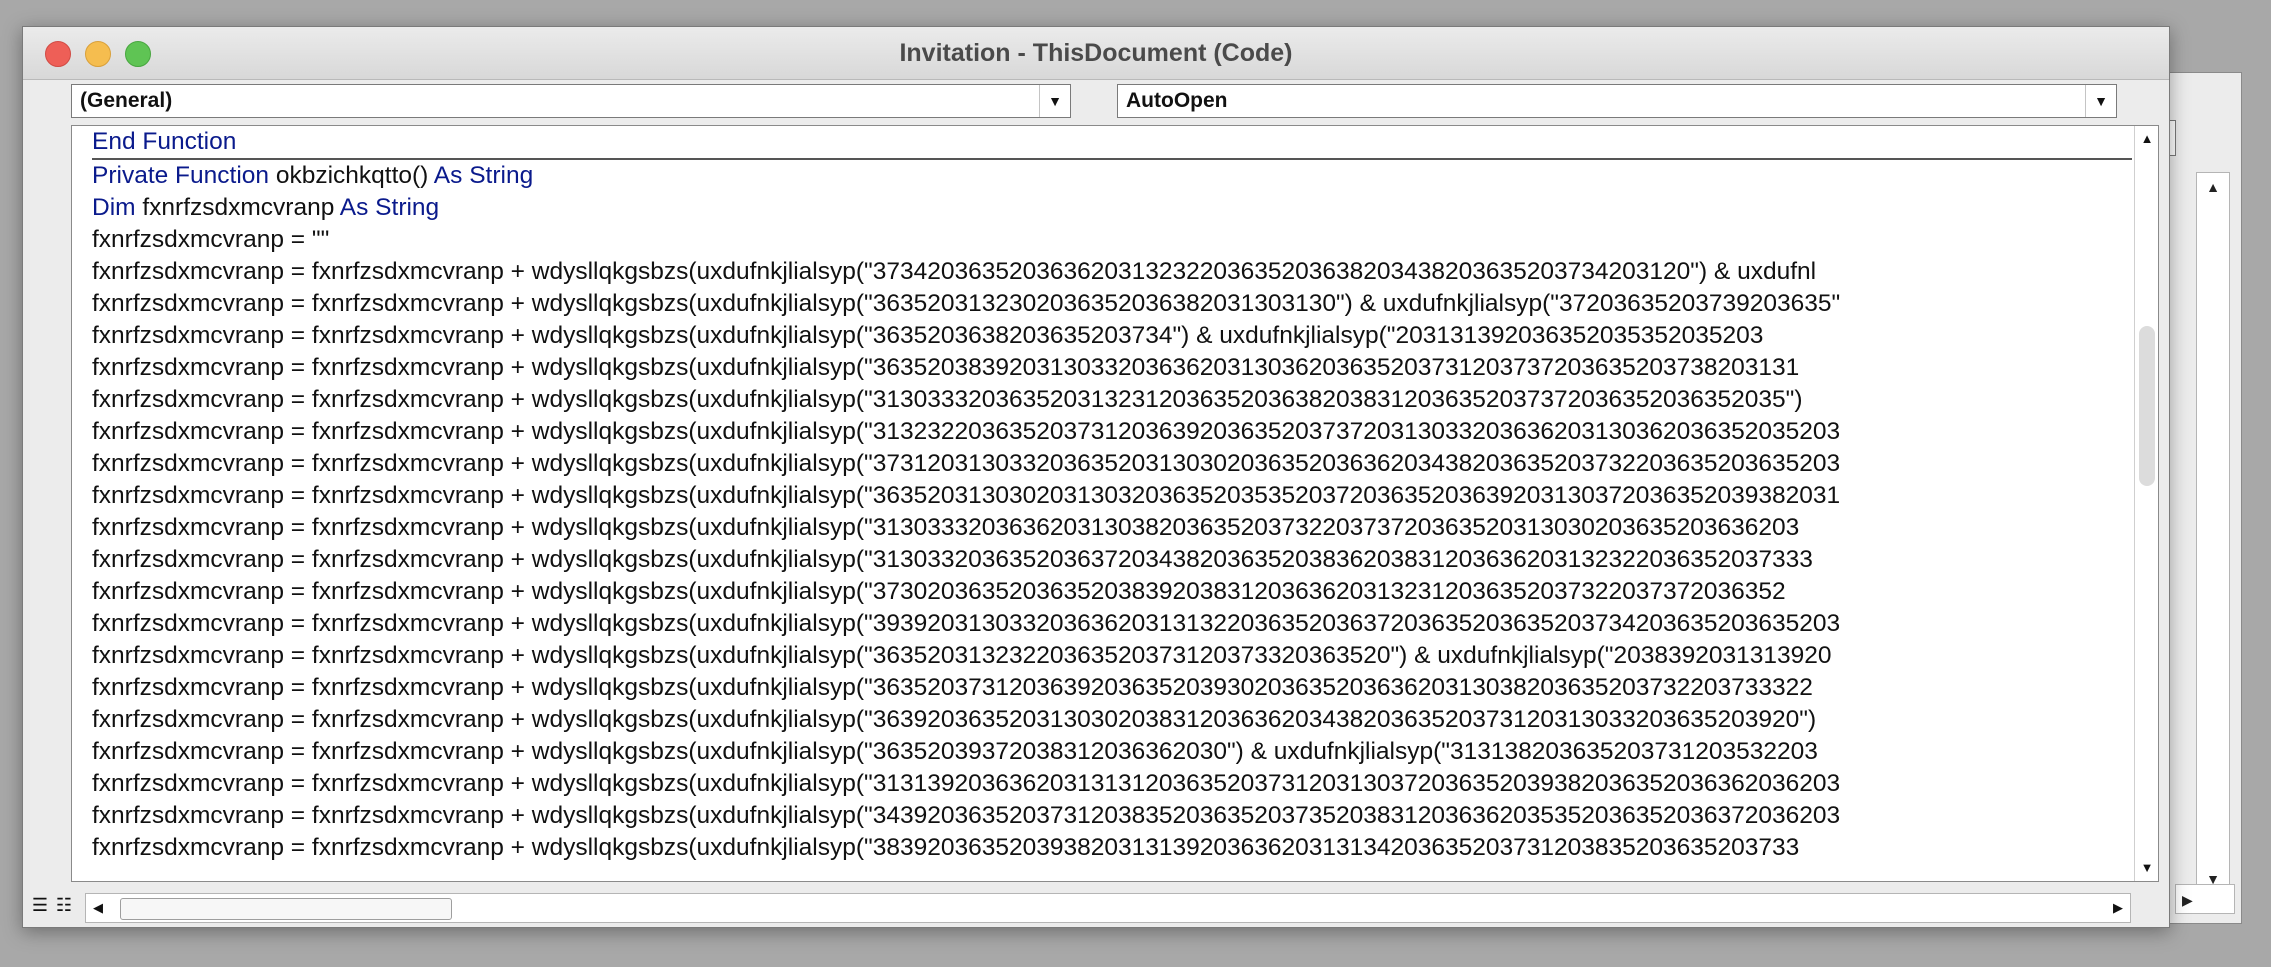  Describe the element at coordinates (1177, 100) in the screenshot. I see `procedure-dropdown-value: AutoOpen` at that location.